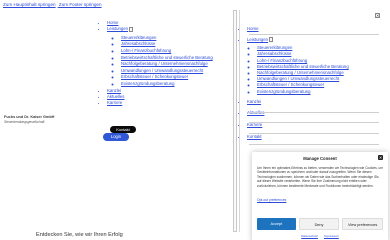  I want to click on logo-subtitle: Steuerberatungsgesellschaft, so click(24, 121).